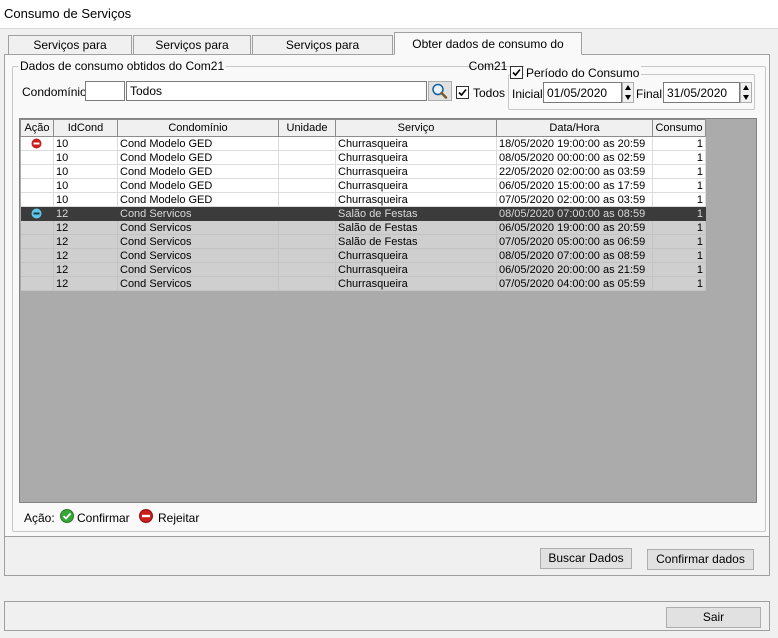 This screenshot has width=778, height=638. I want to click on cell-datahora: 07/05/2020 04:00:00 as 05:59, so click(574, 283).